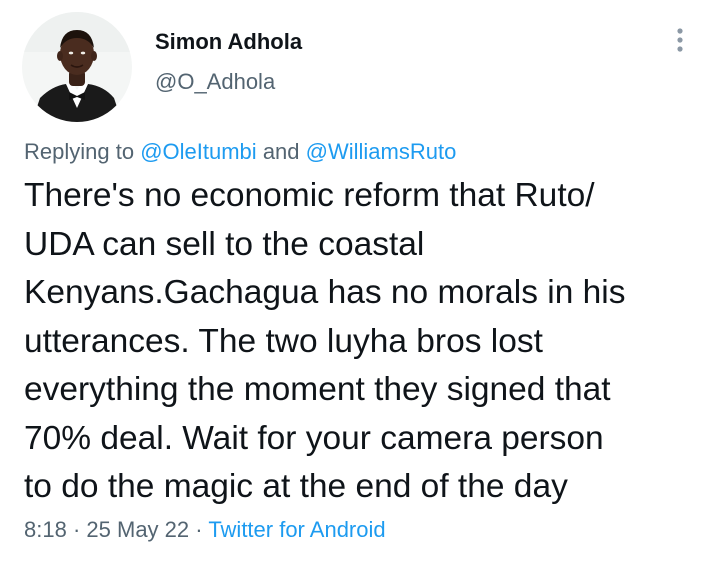 The width and height of the screenshot is (720, 562). I want to click on user-handle: @O_Adhola, so click(215, 82).